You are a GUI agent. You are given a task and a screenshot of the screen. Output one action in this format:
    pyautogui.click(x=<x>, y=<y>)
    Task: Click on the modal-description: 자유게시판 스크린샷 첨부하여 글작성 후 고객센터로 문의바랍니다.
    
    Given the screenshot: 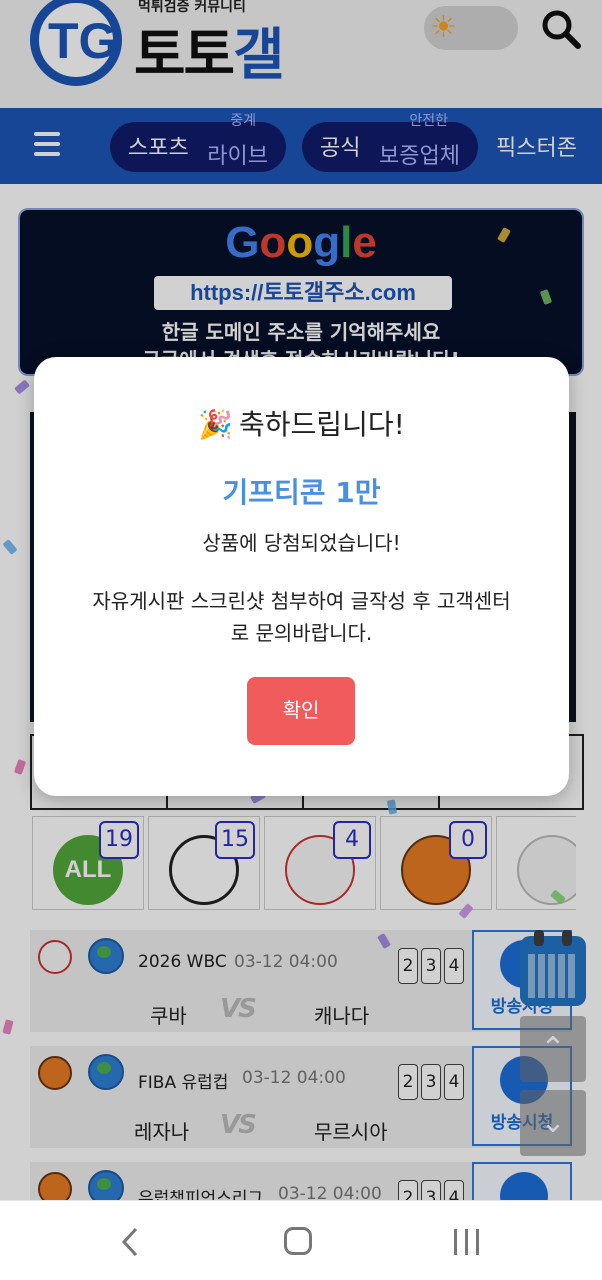 What is the action you would take?
    pyautogui.click(x=301, y=617)
    